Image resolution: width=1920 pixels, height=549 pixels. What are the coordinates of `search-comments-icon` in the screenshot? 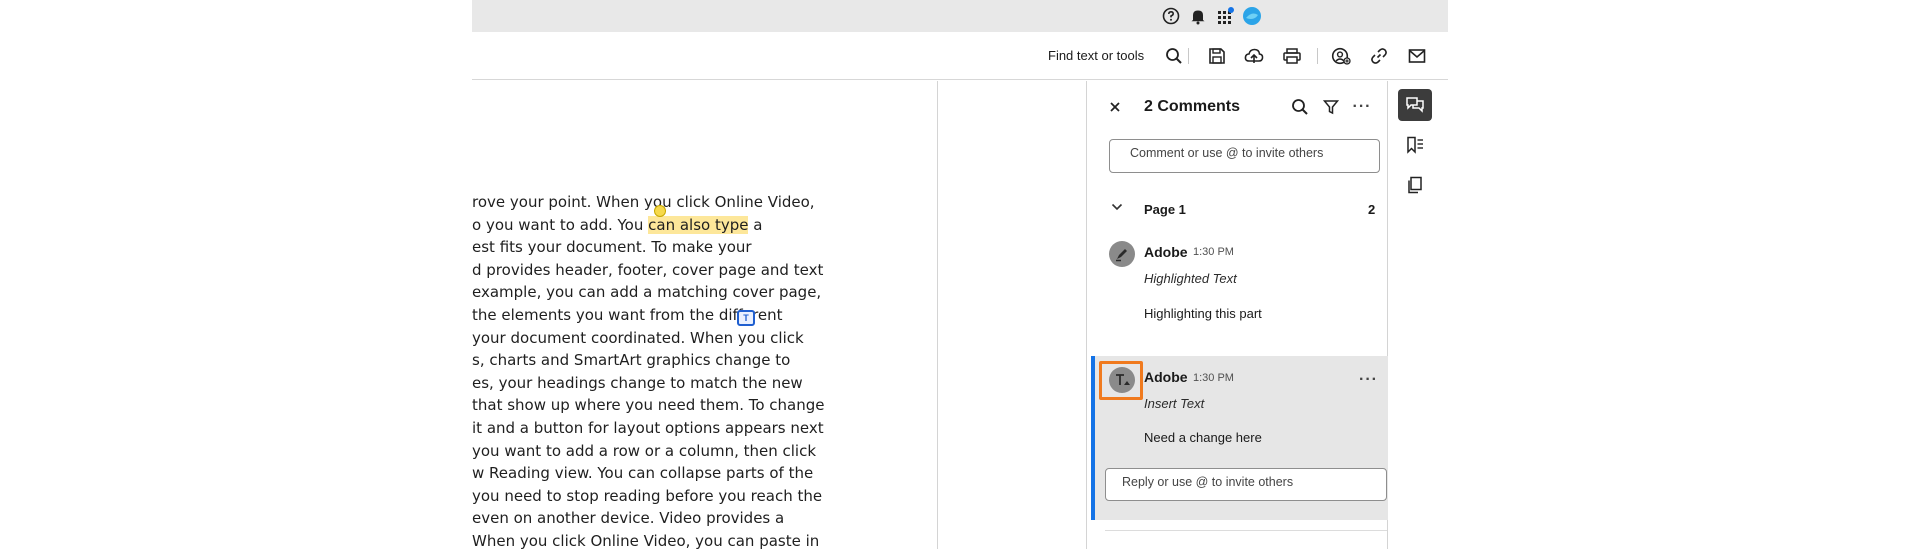 It's located at (1300, 107).